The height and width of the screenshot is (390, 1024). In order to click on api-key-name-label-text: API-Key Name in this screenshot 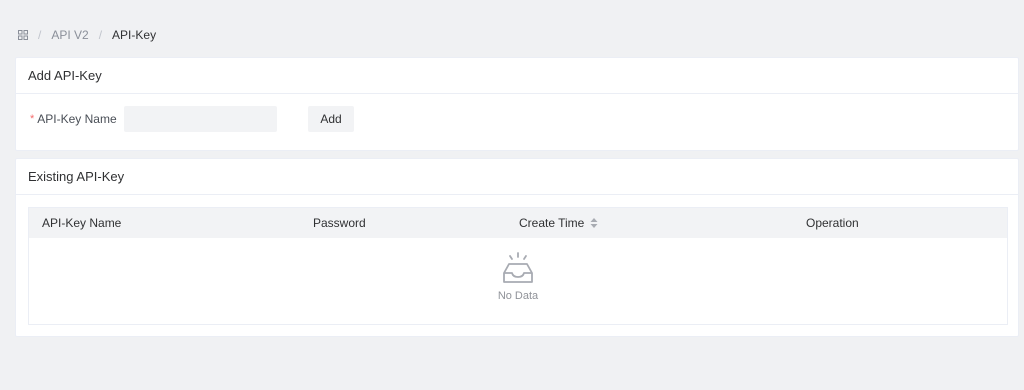, I will do `click(77, 119)`.